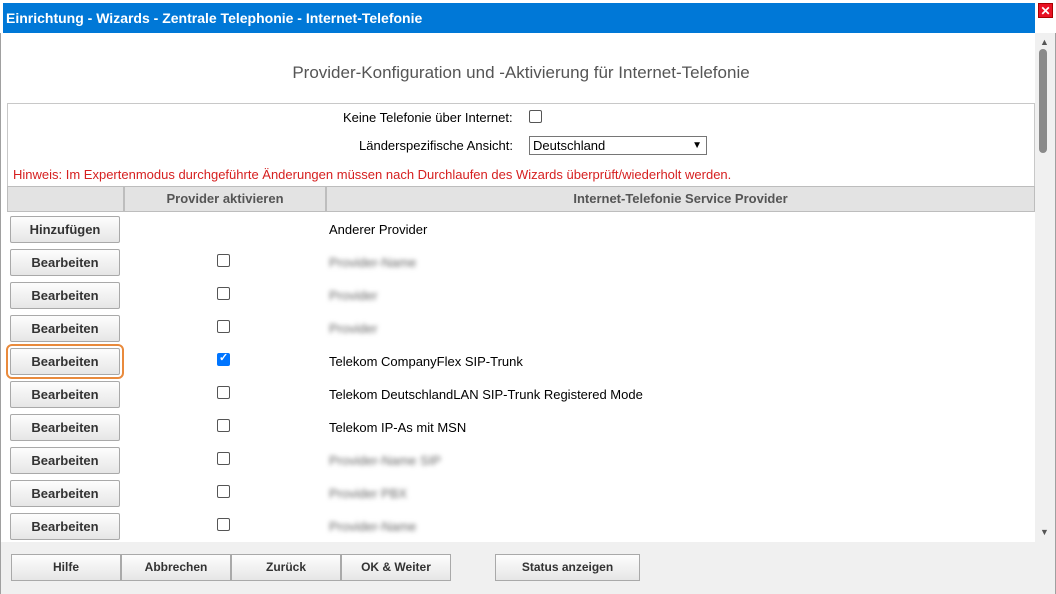  I want to click on header-activate-provider: Provider aktivieren, so click(225, 199).